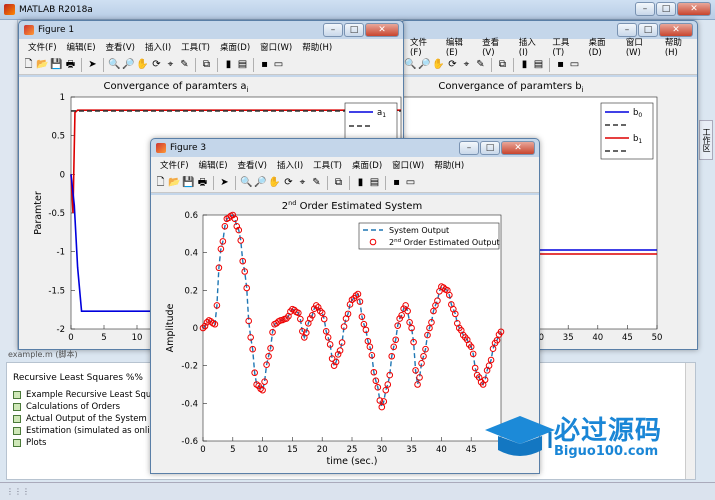 The width and height of the screenshot is (715, 500). What do you see at coordinates (657, 338) in the screenshot?
I see `x-tick-label: 50` at bounding box center [657, 338].